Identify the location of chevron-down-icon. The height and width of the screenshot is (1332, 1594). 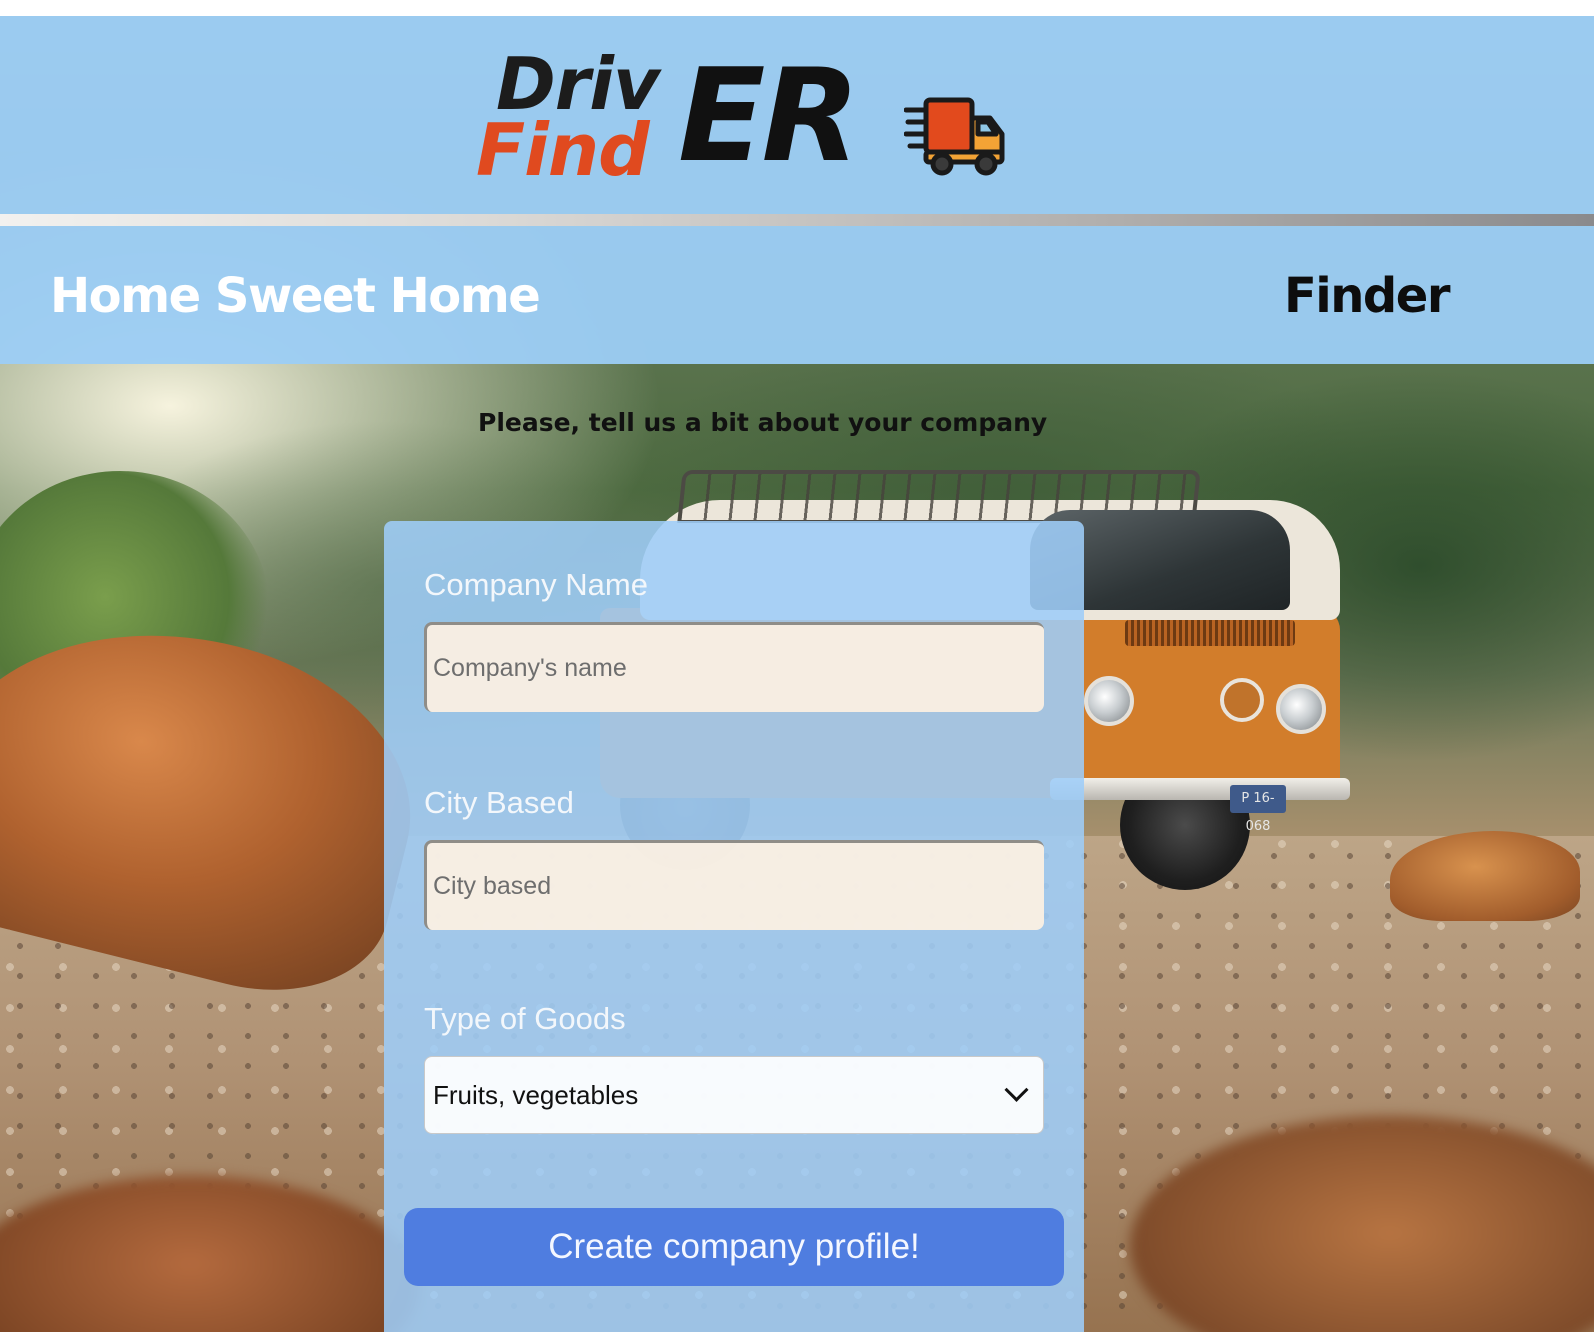
(1016, 1089).